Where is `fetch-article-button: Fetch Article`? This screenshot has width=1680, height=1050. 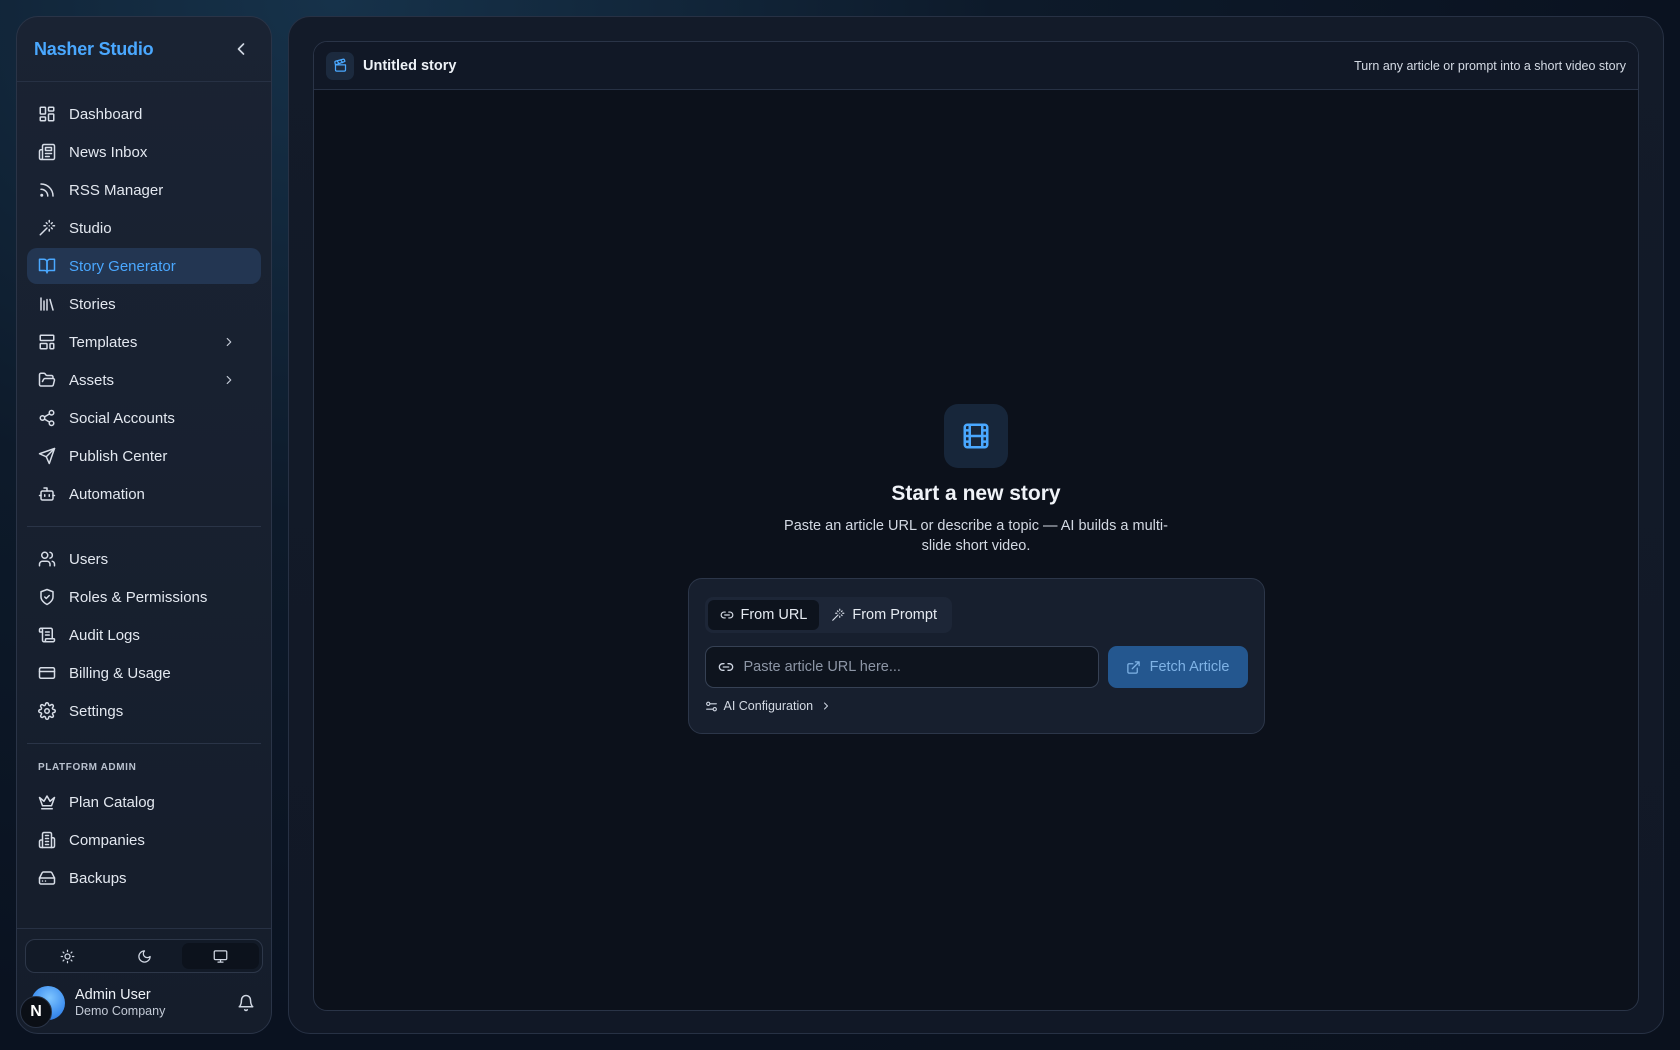
fetch-article-button: Fetch Article is located at coordinates (1177, 667).